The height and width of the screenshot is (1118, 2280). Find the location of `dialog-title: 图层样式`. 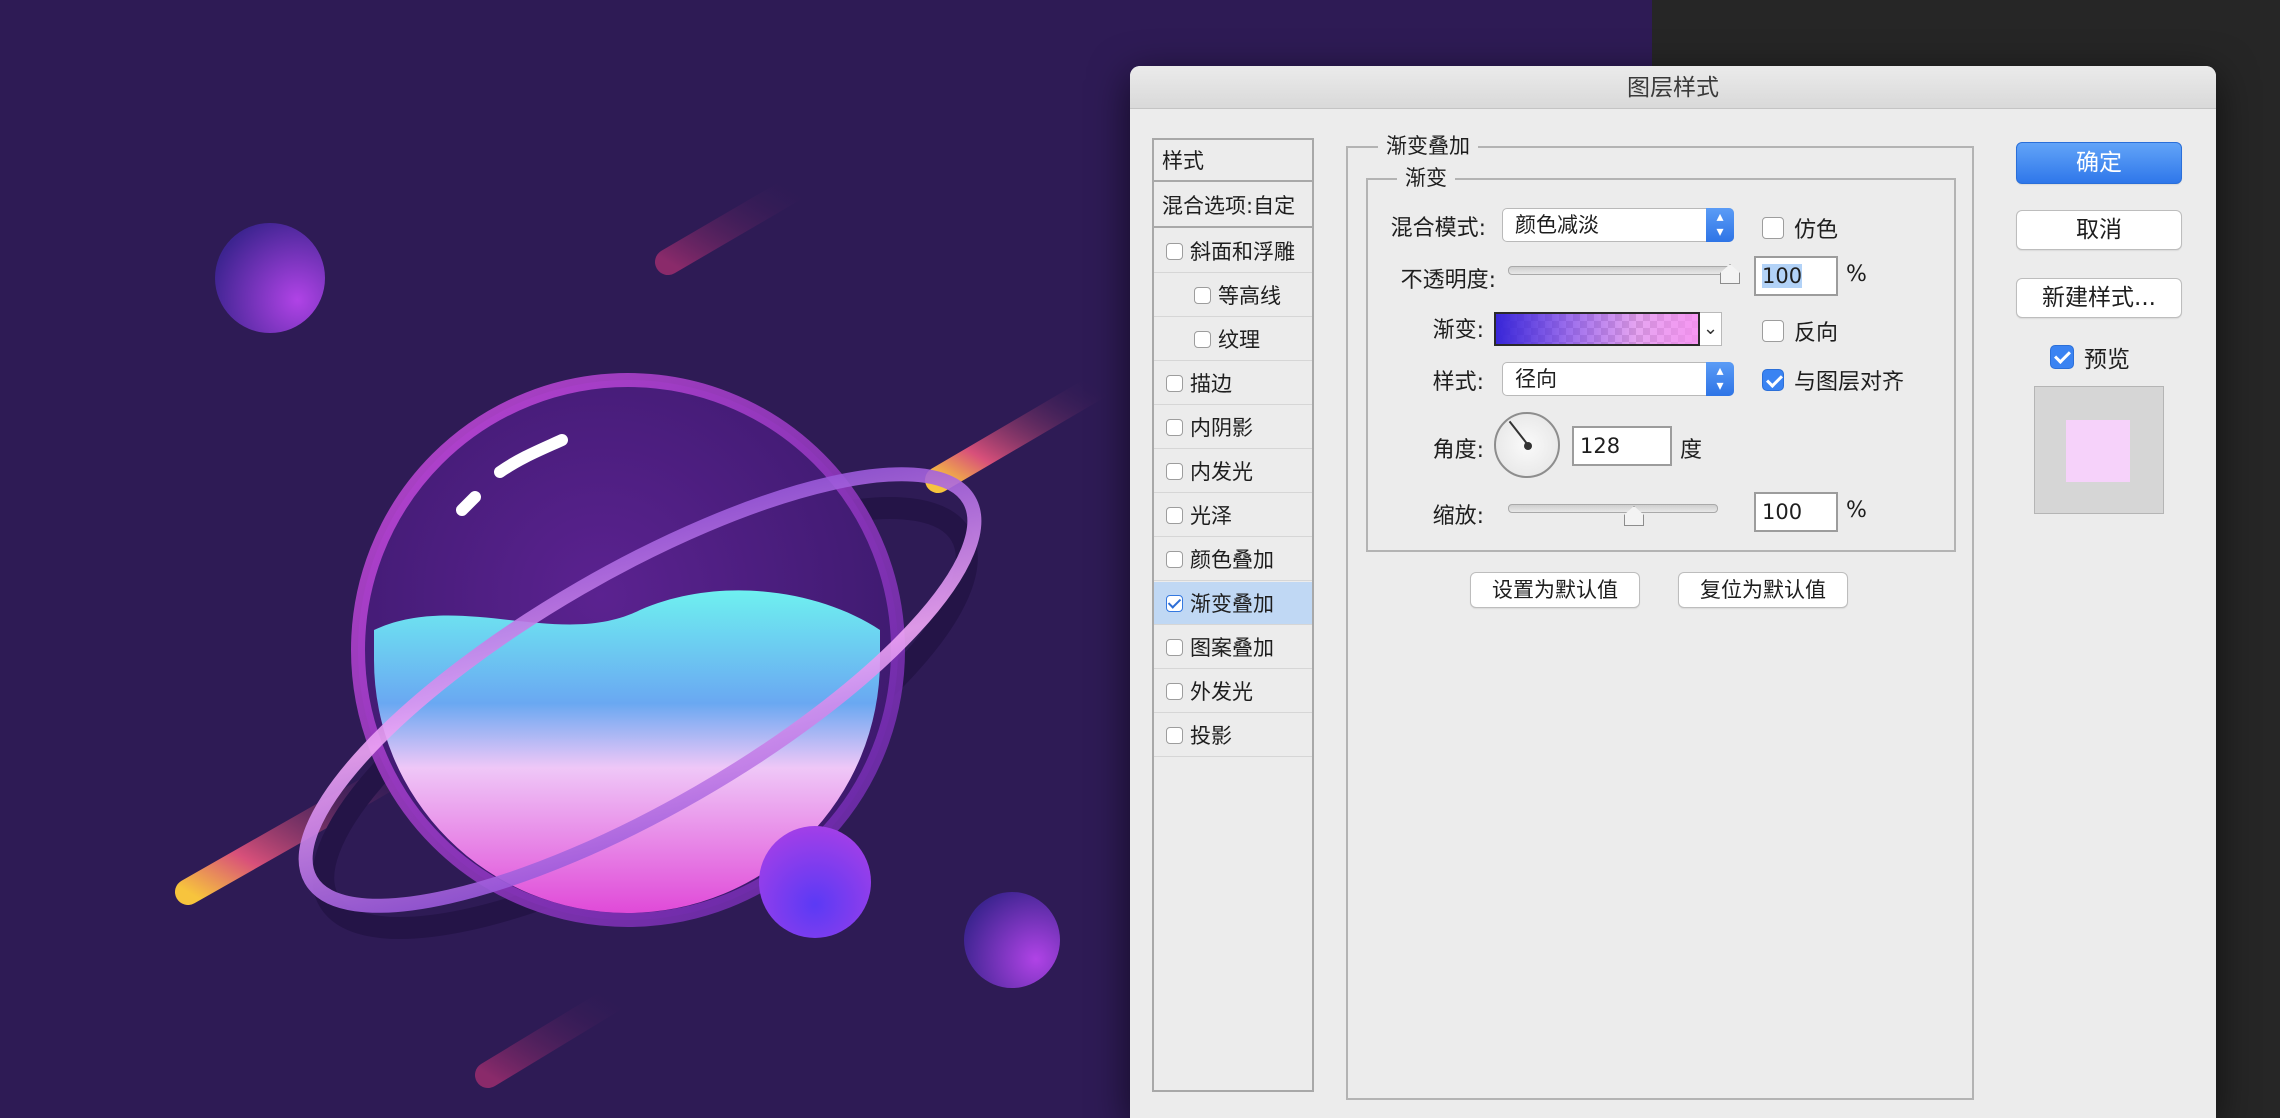

dialog-title: 图层样式 is located at coordinates (1673, 87).